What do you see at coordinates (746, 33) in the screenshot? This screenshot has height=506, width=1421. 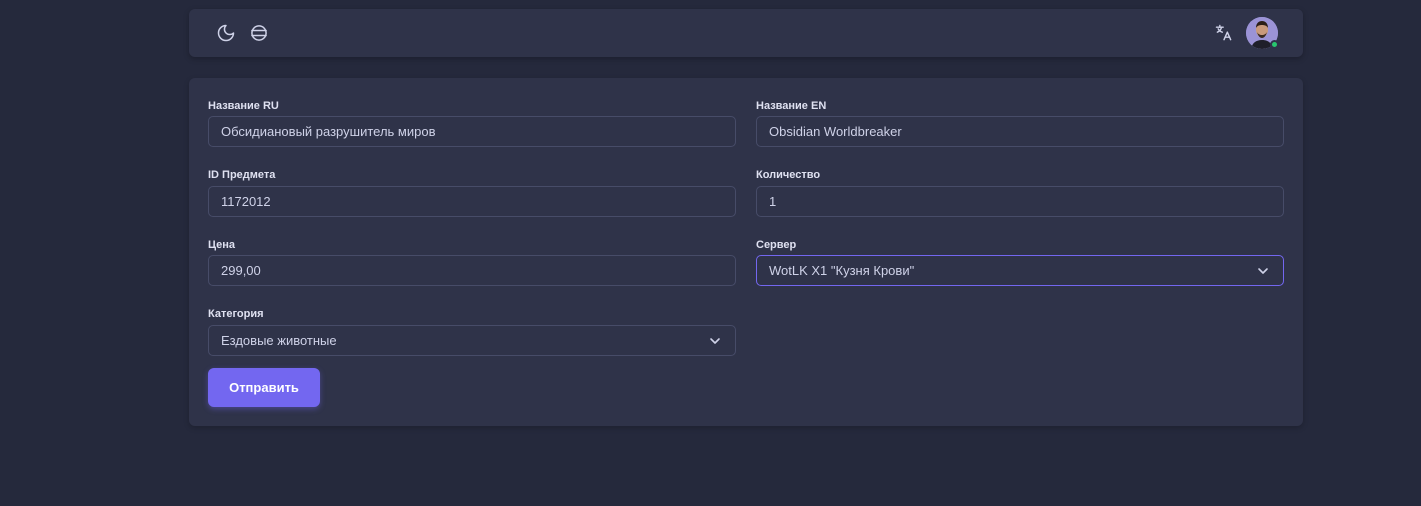 I see `top-navbar` at bounding box center [746, 33].